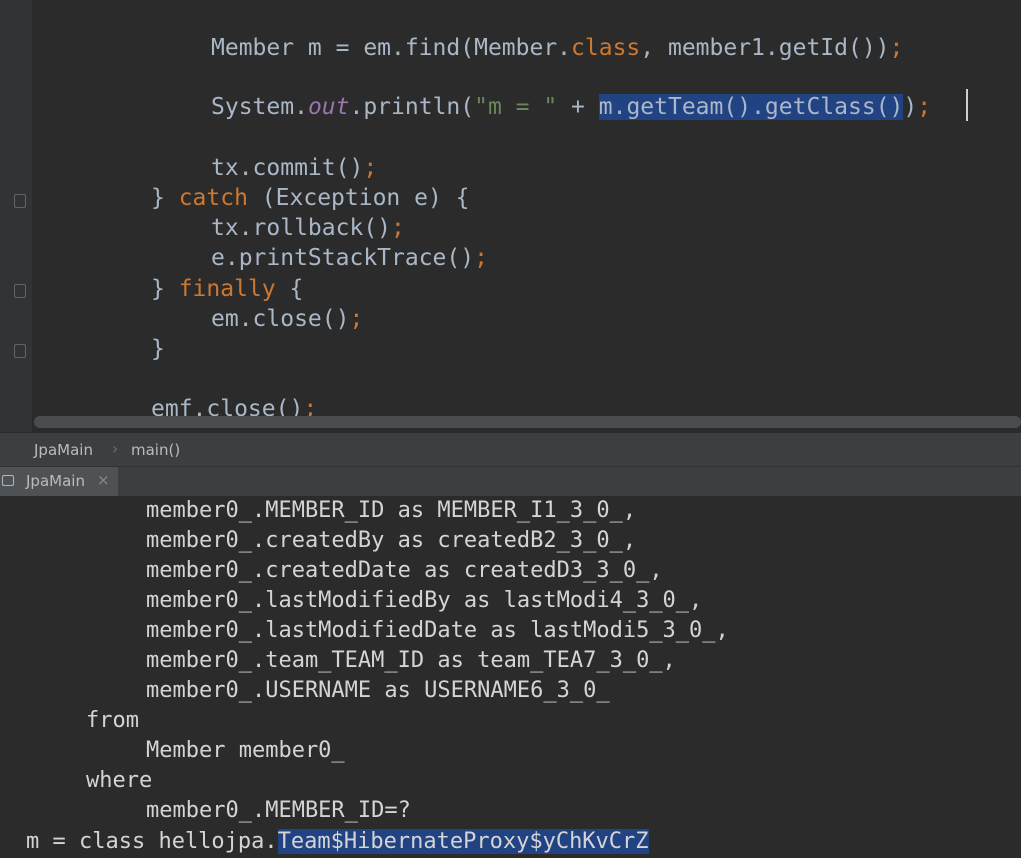  Describe the element at coordinates (510, 481) in the screenshot. I see `run-tool-window-tabs: JpaMain ×` at that location.